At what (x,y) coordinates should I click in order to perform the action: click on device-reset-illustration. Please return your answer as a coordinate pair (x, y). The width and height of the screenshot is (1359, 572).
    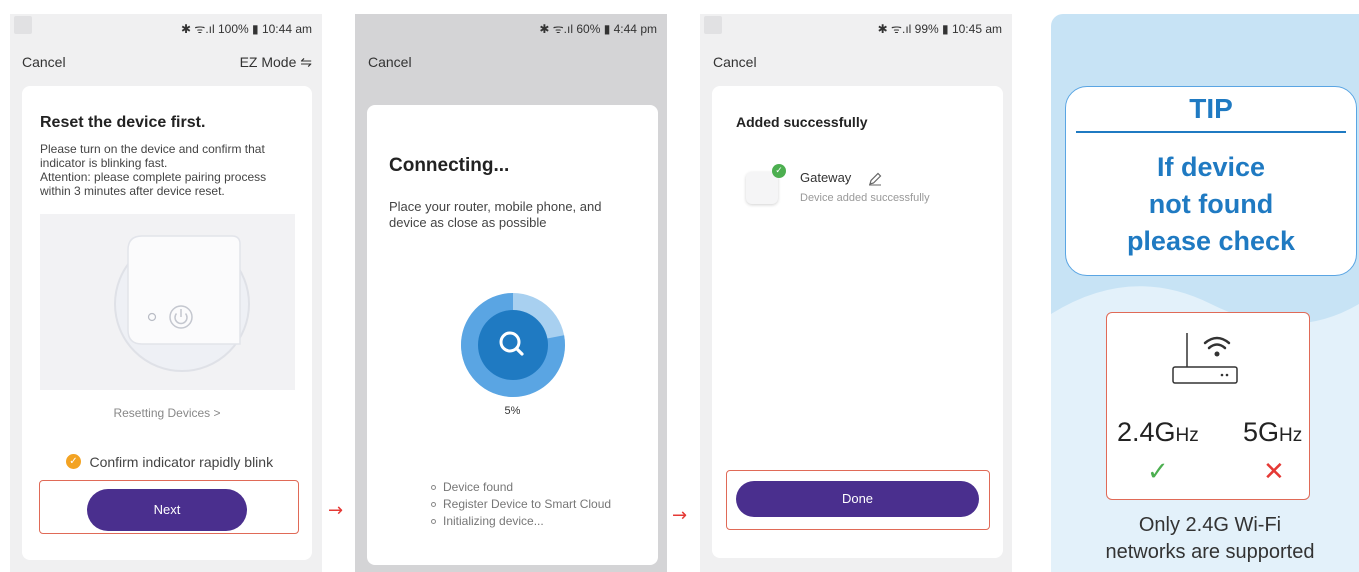
    Looking at the image, I should click on (182, 303).